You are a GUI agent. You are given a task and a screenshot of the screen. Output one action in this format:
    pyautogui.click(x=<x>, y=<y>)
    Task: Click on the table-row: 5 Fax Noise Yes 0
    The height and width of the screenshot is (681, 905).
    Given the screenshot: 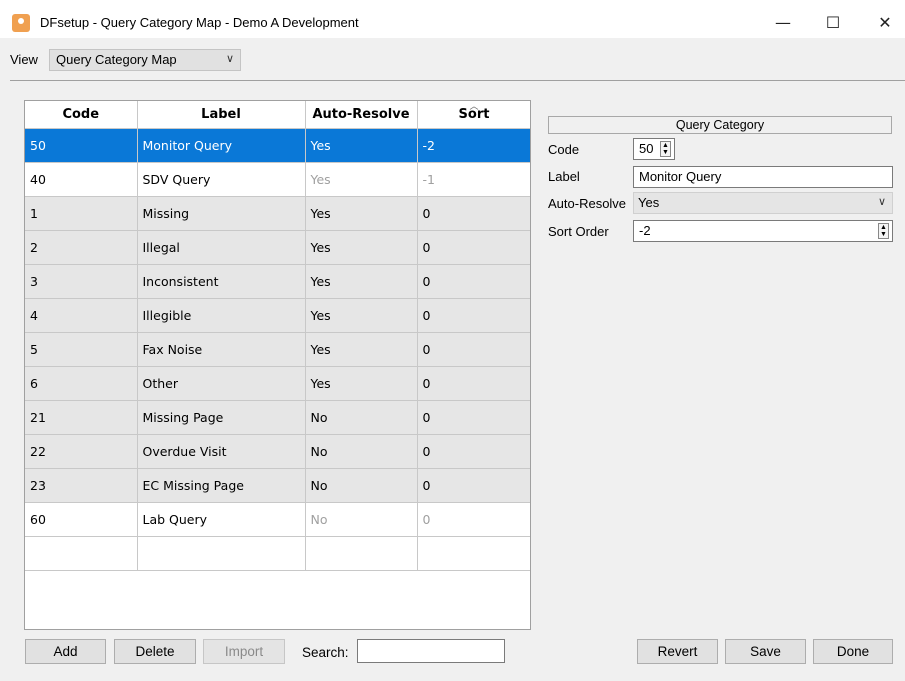 What is the action you would take?
    pyautogui.click(x=277, y=349)
    